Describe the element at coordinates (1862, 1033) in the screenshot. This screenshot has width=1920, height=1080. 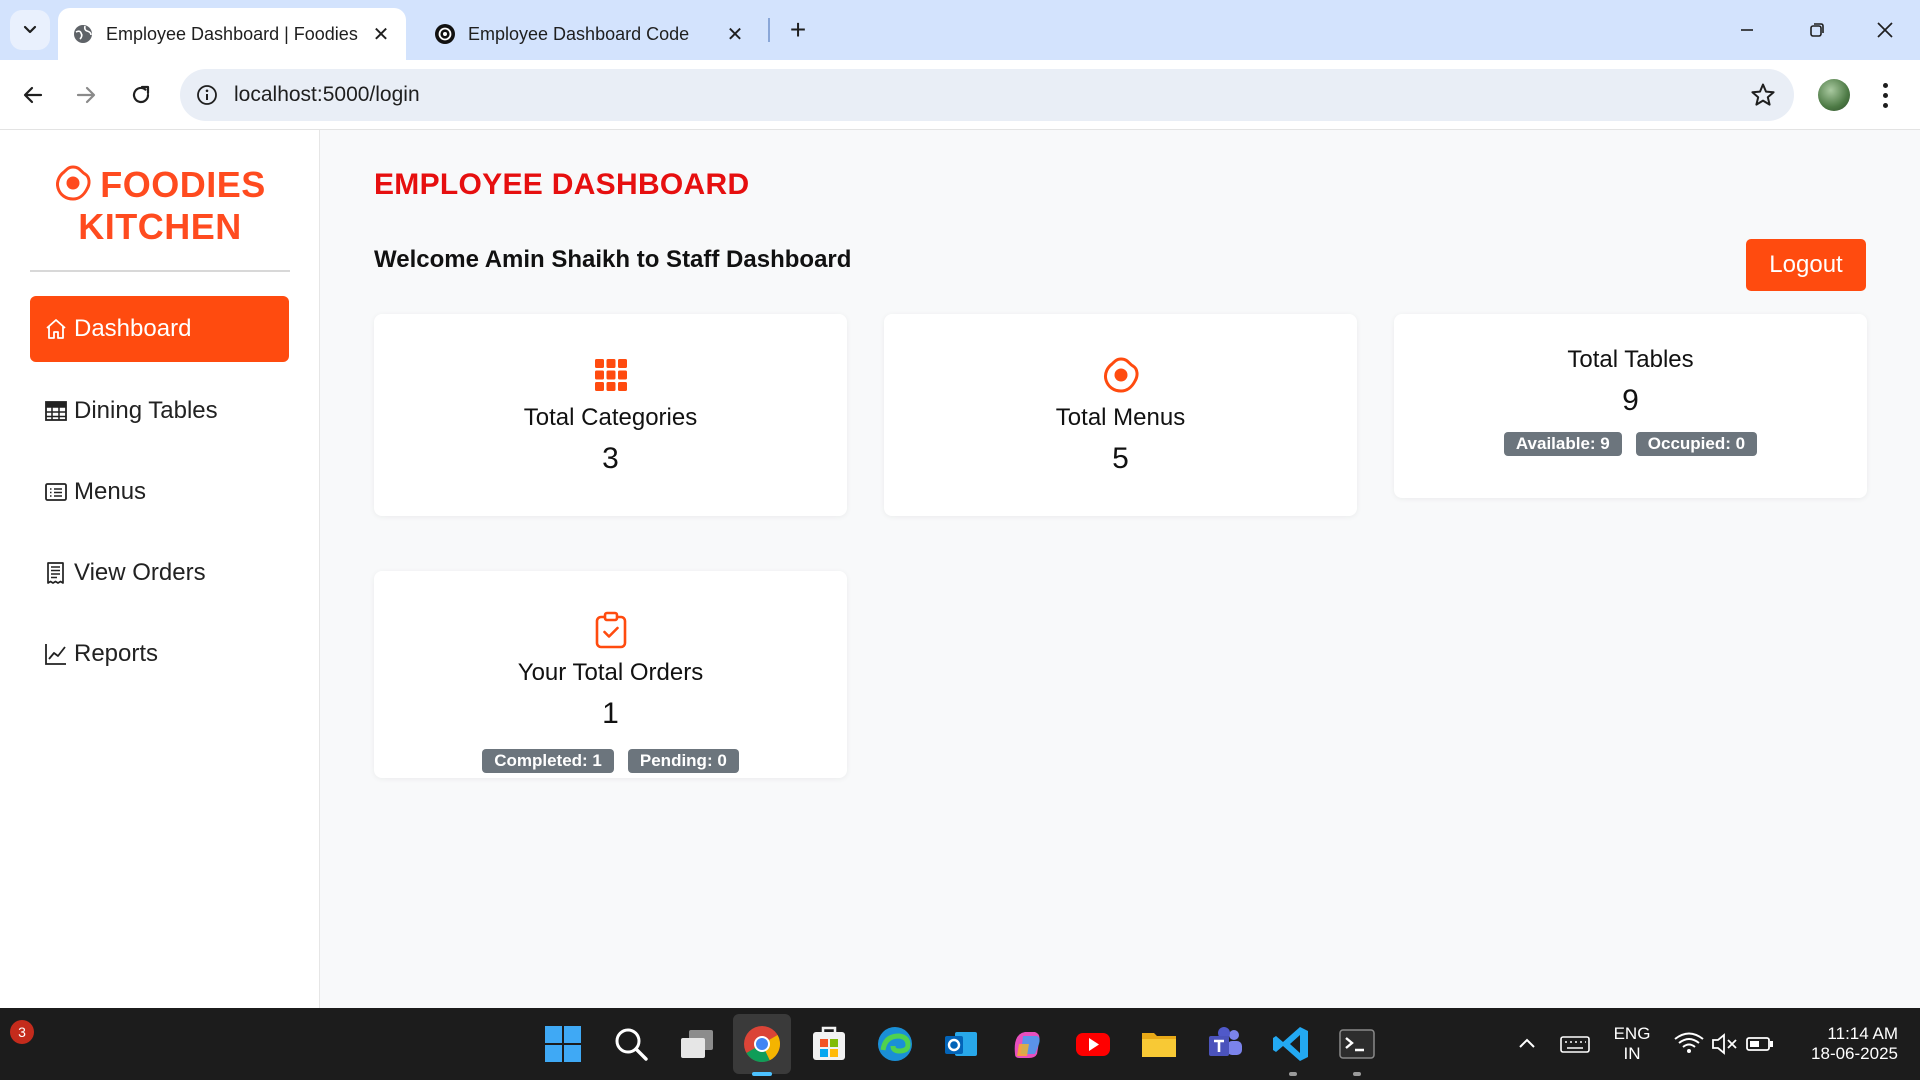
I see `clock-time: 11:14 AM` at that location.